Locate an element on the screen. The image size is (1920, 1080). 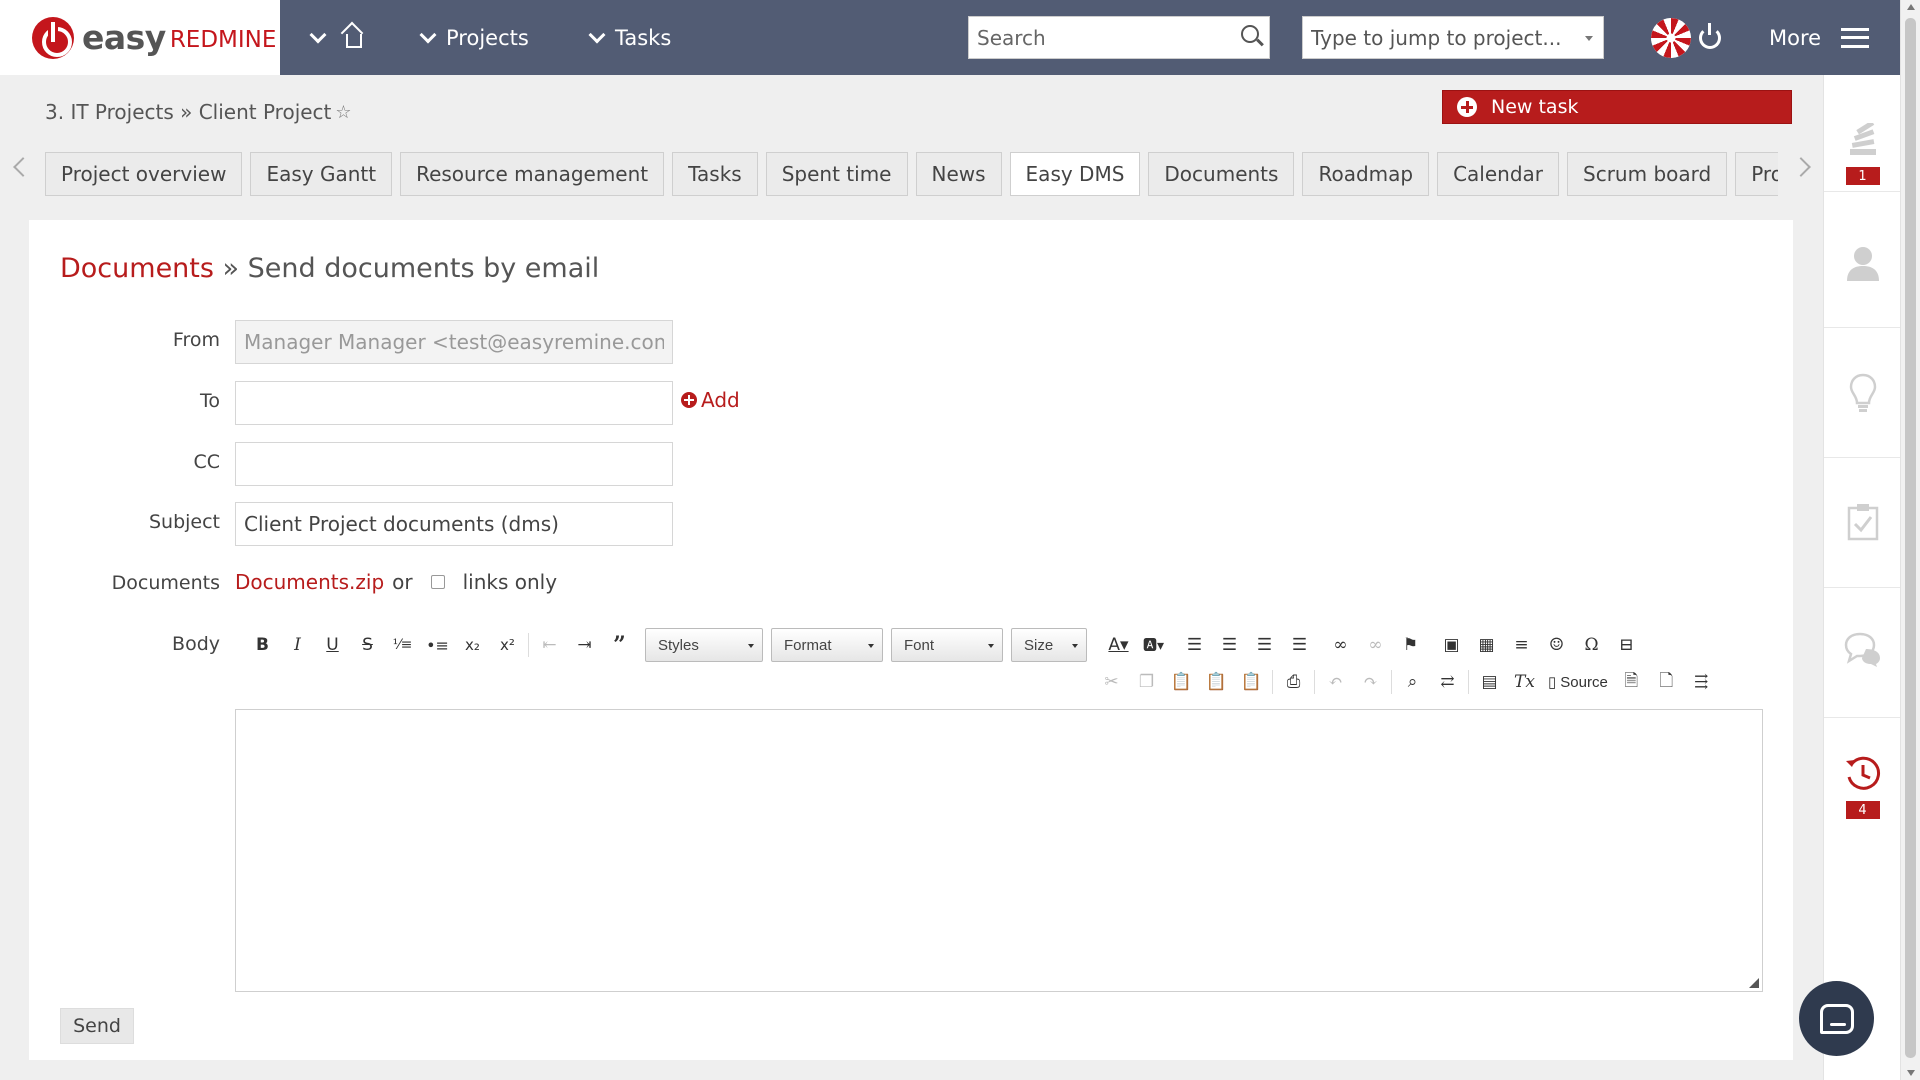
outdent-icon: ⇤ is located at coordinates (549, 645).